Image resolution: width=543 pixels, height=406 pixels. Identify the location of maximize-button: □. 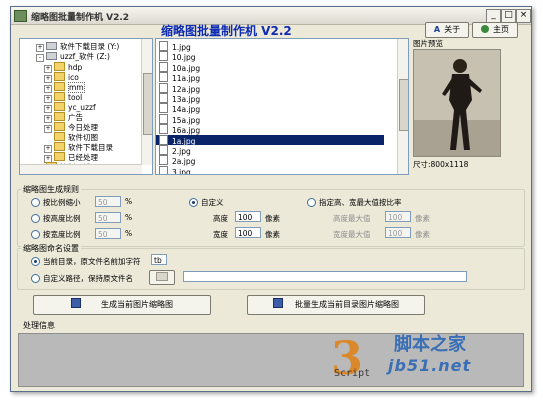
(508, 16).